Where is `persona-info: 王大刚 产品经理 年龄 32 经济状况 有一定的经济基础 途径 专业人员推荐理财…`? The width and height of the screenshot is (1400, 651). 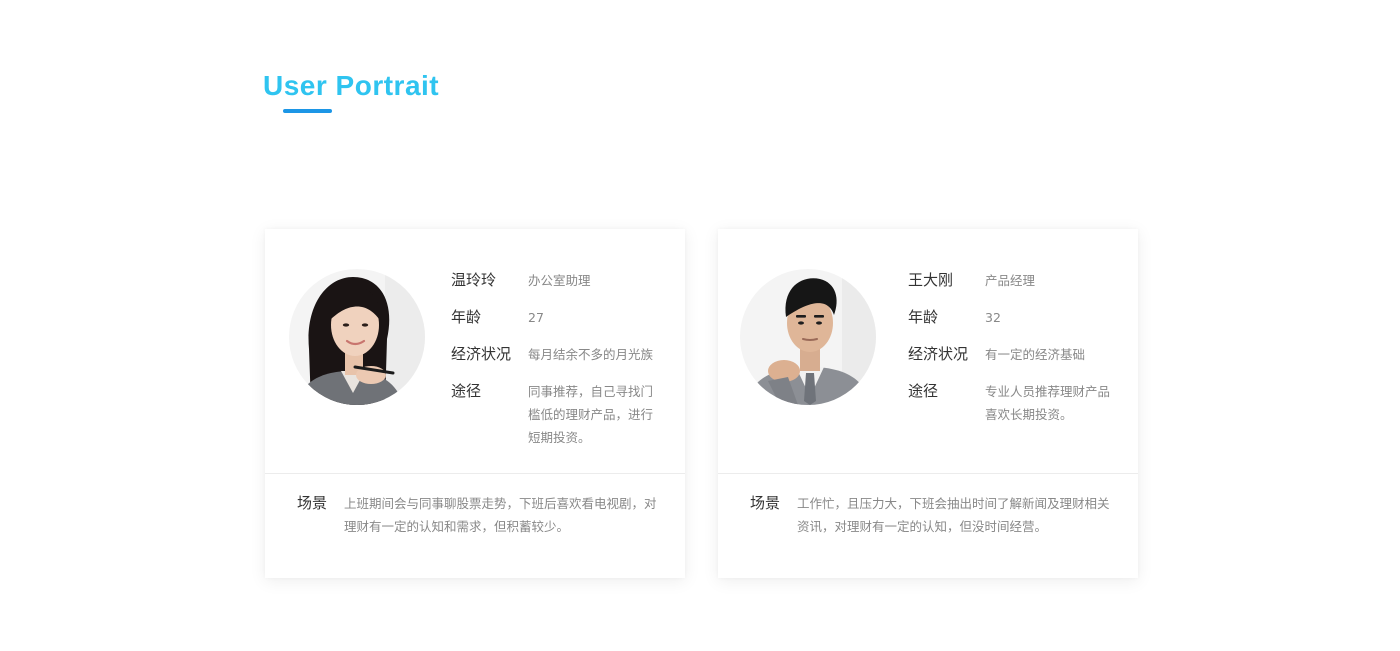
persona-info: 王大刚 产品经理 年龄 32 经济状况 有一定的经济基础 途径 专业人员推荐理财… is located at coordinates (1023, 353).